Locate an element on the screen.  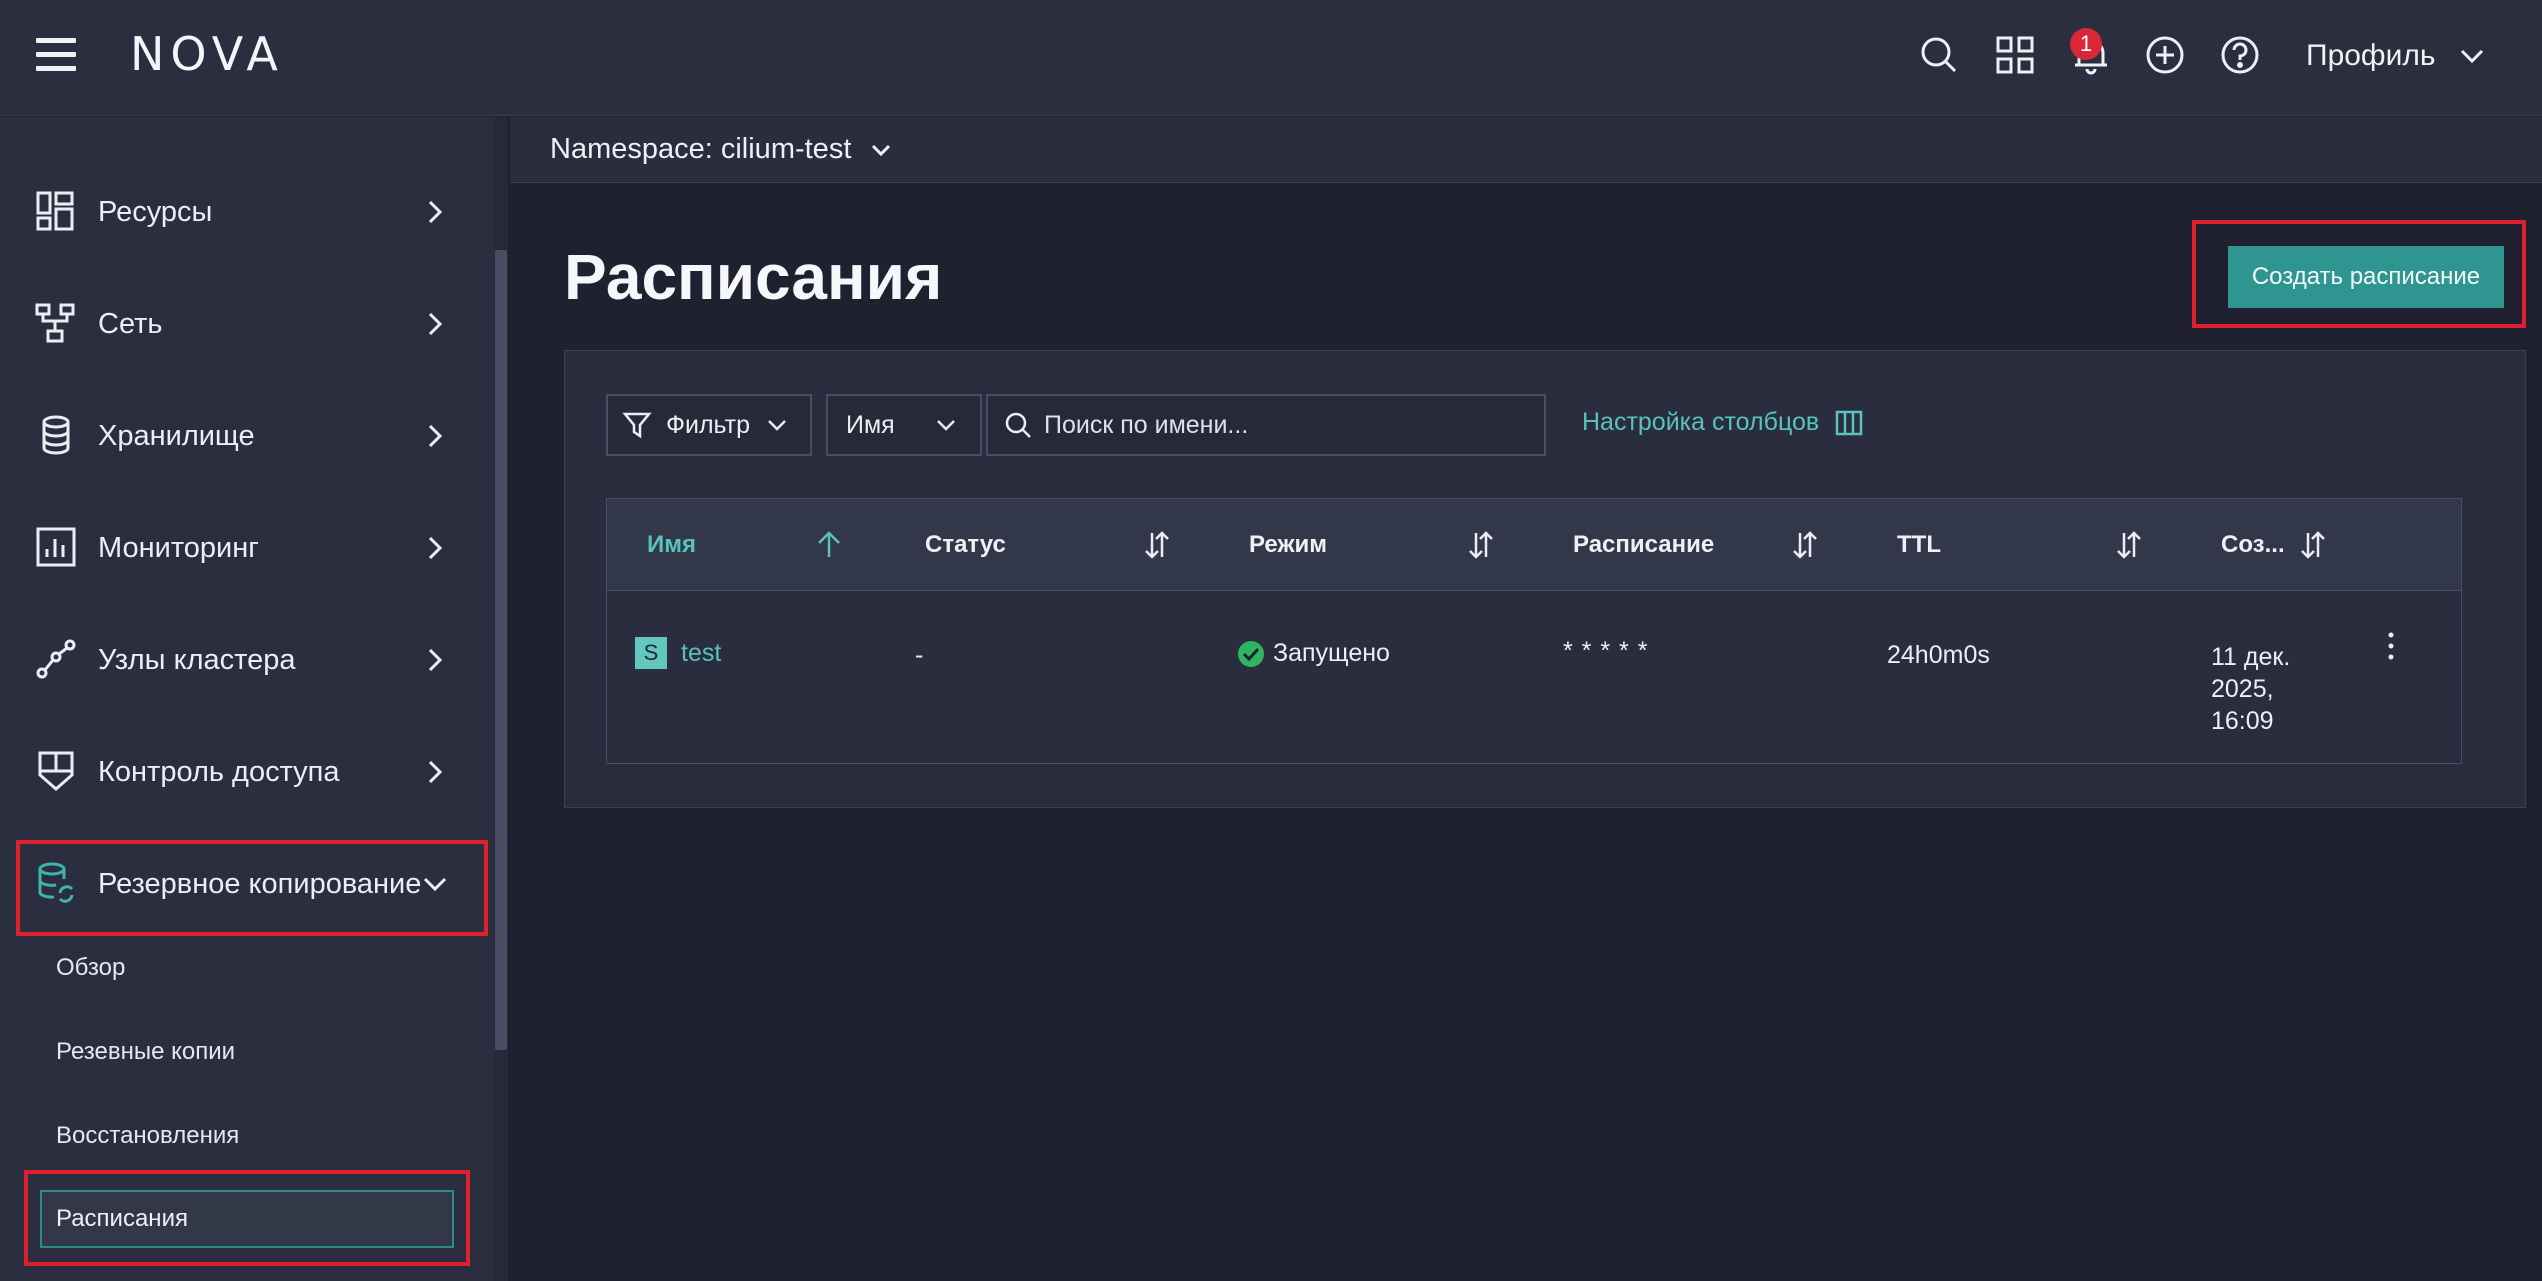
row-created-time: 16:09 is located at coordinates (2242, 721).